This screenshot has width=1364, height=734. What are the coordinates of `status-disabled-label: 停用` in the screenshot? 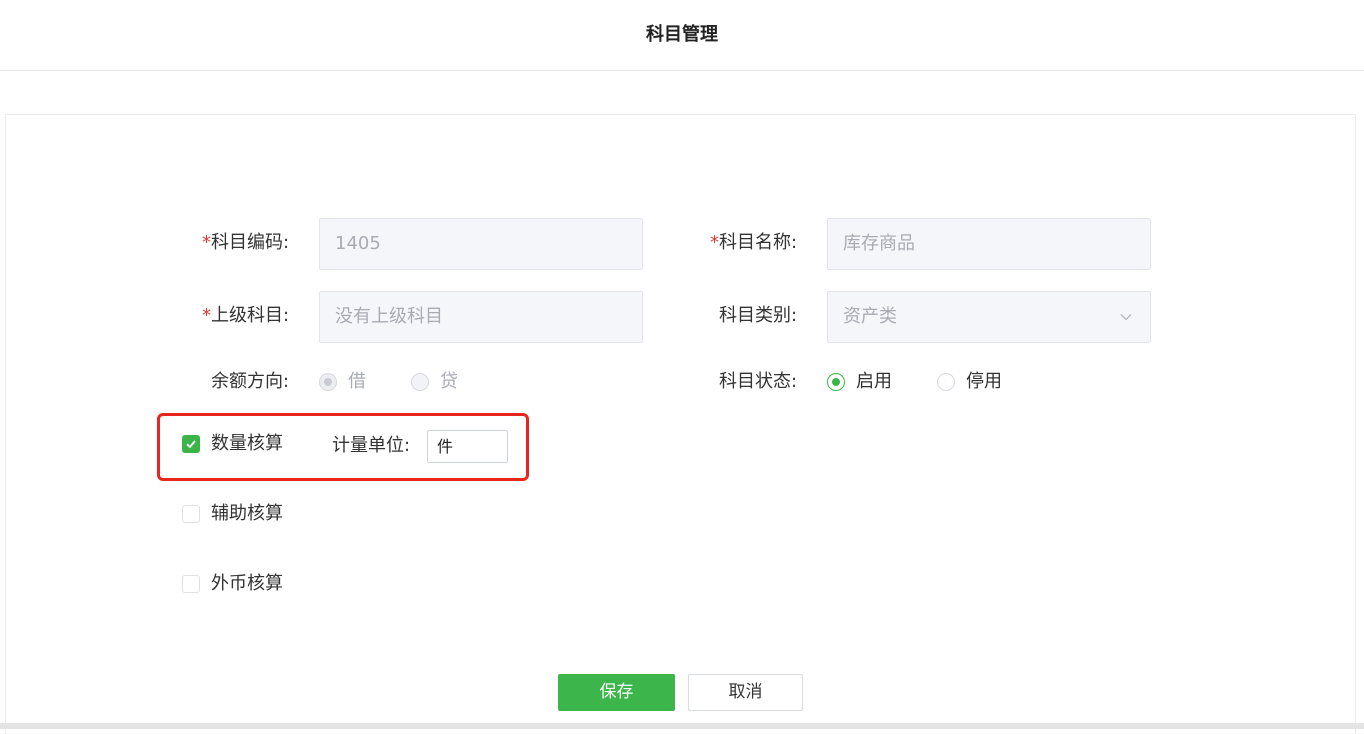 It's located at (984, 381).